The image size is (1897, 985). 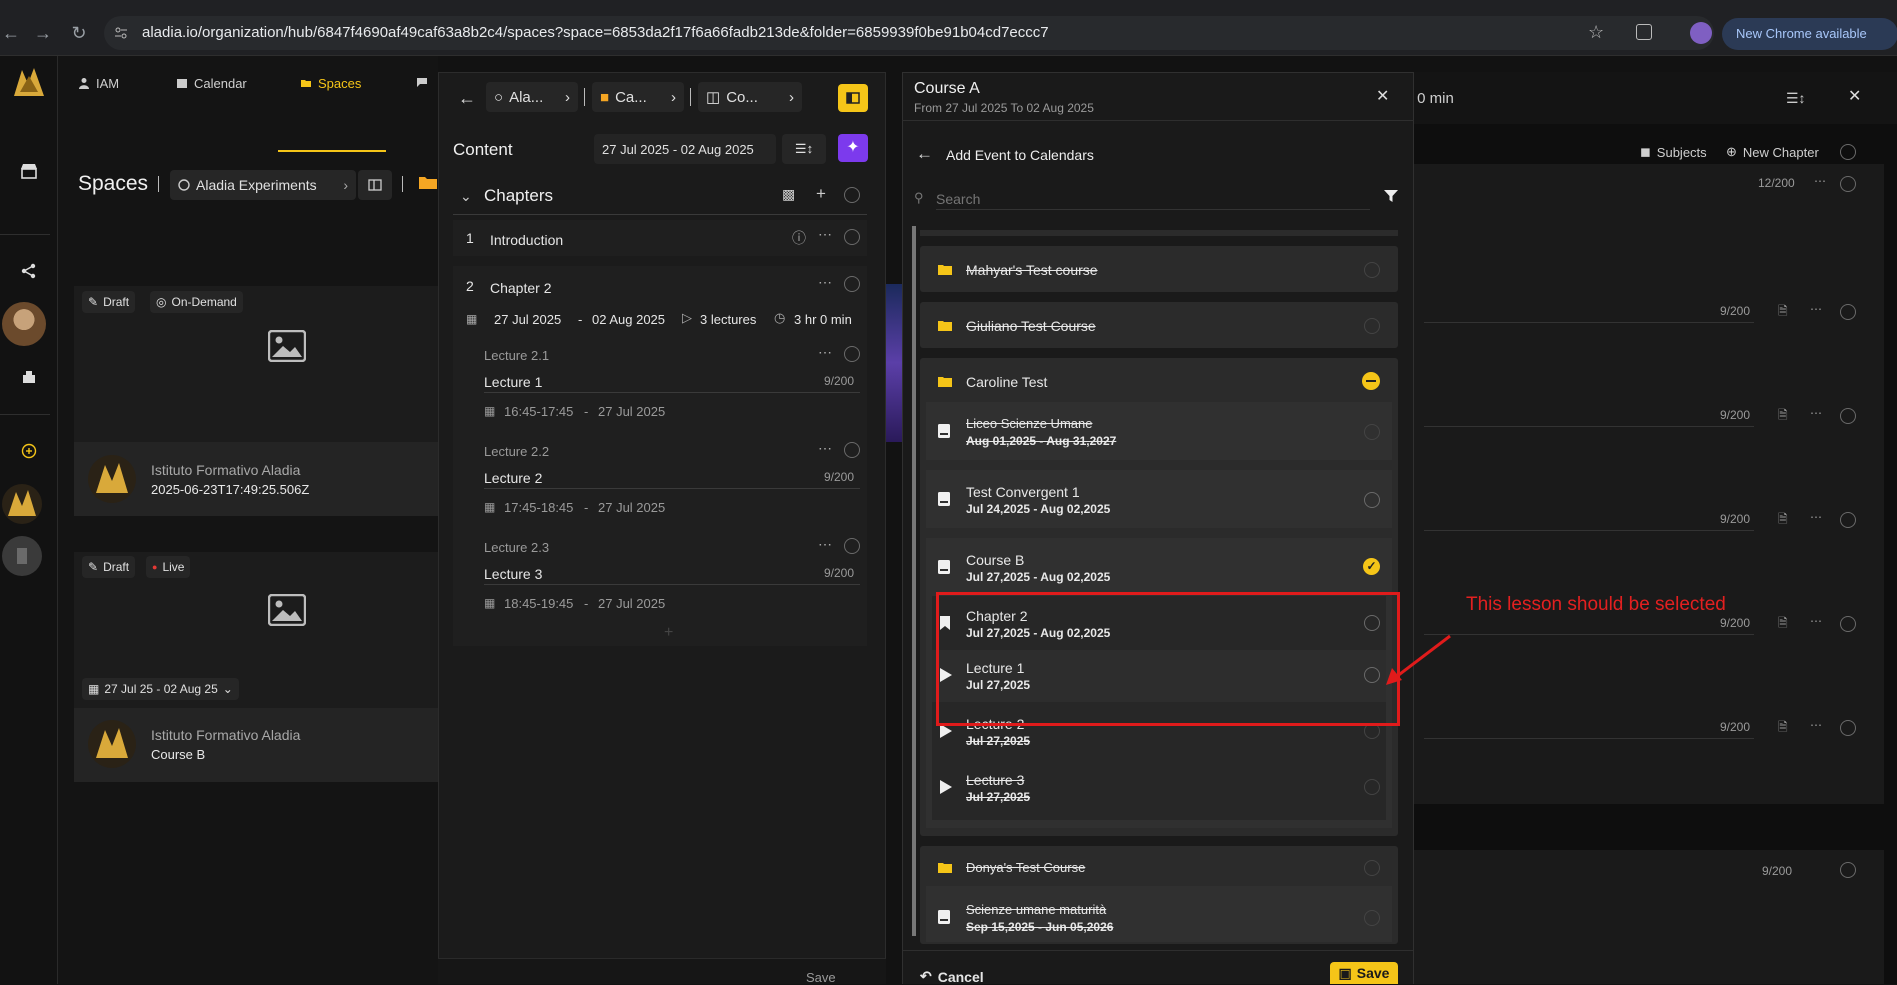 I want to click on folder-name: Mahyar's Test course, so click(x=1032, y=270).